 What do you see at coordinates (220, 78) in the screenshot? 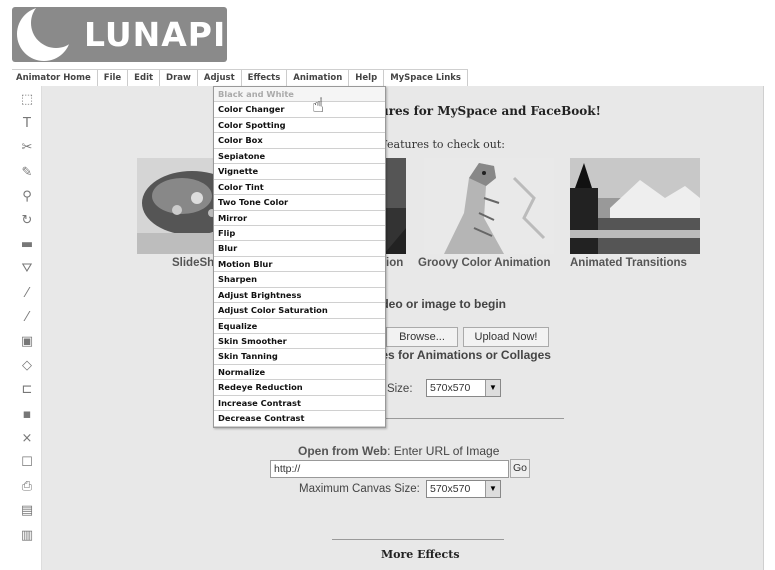
I see `menu-adjust: Adjust` at bounding box center [220, 78].